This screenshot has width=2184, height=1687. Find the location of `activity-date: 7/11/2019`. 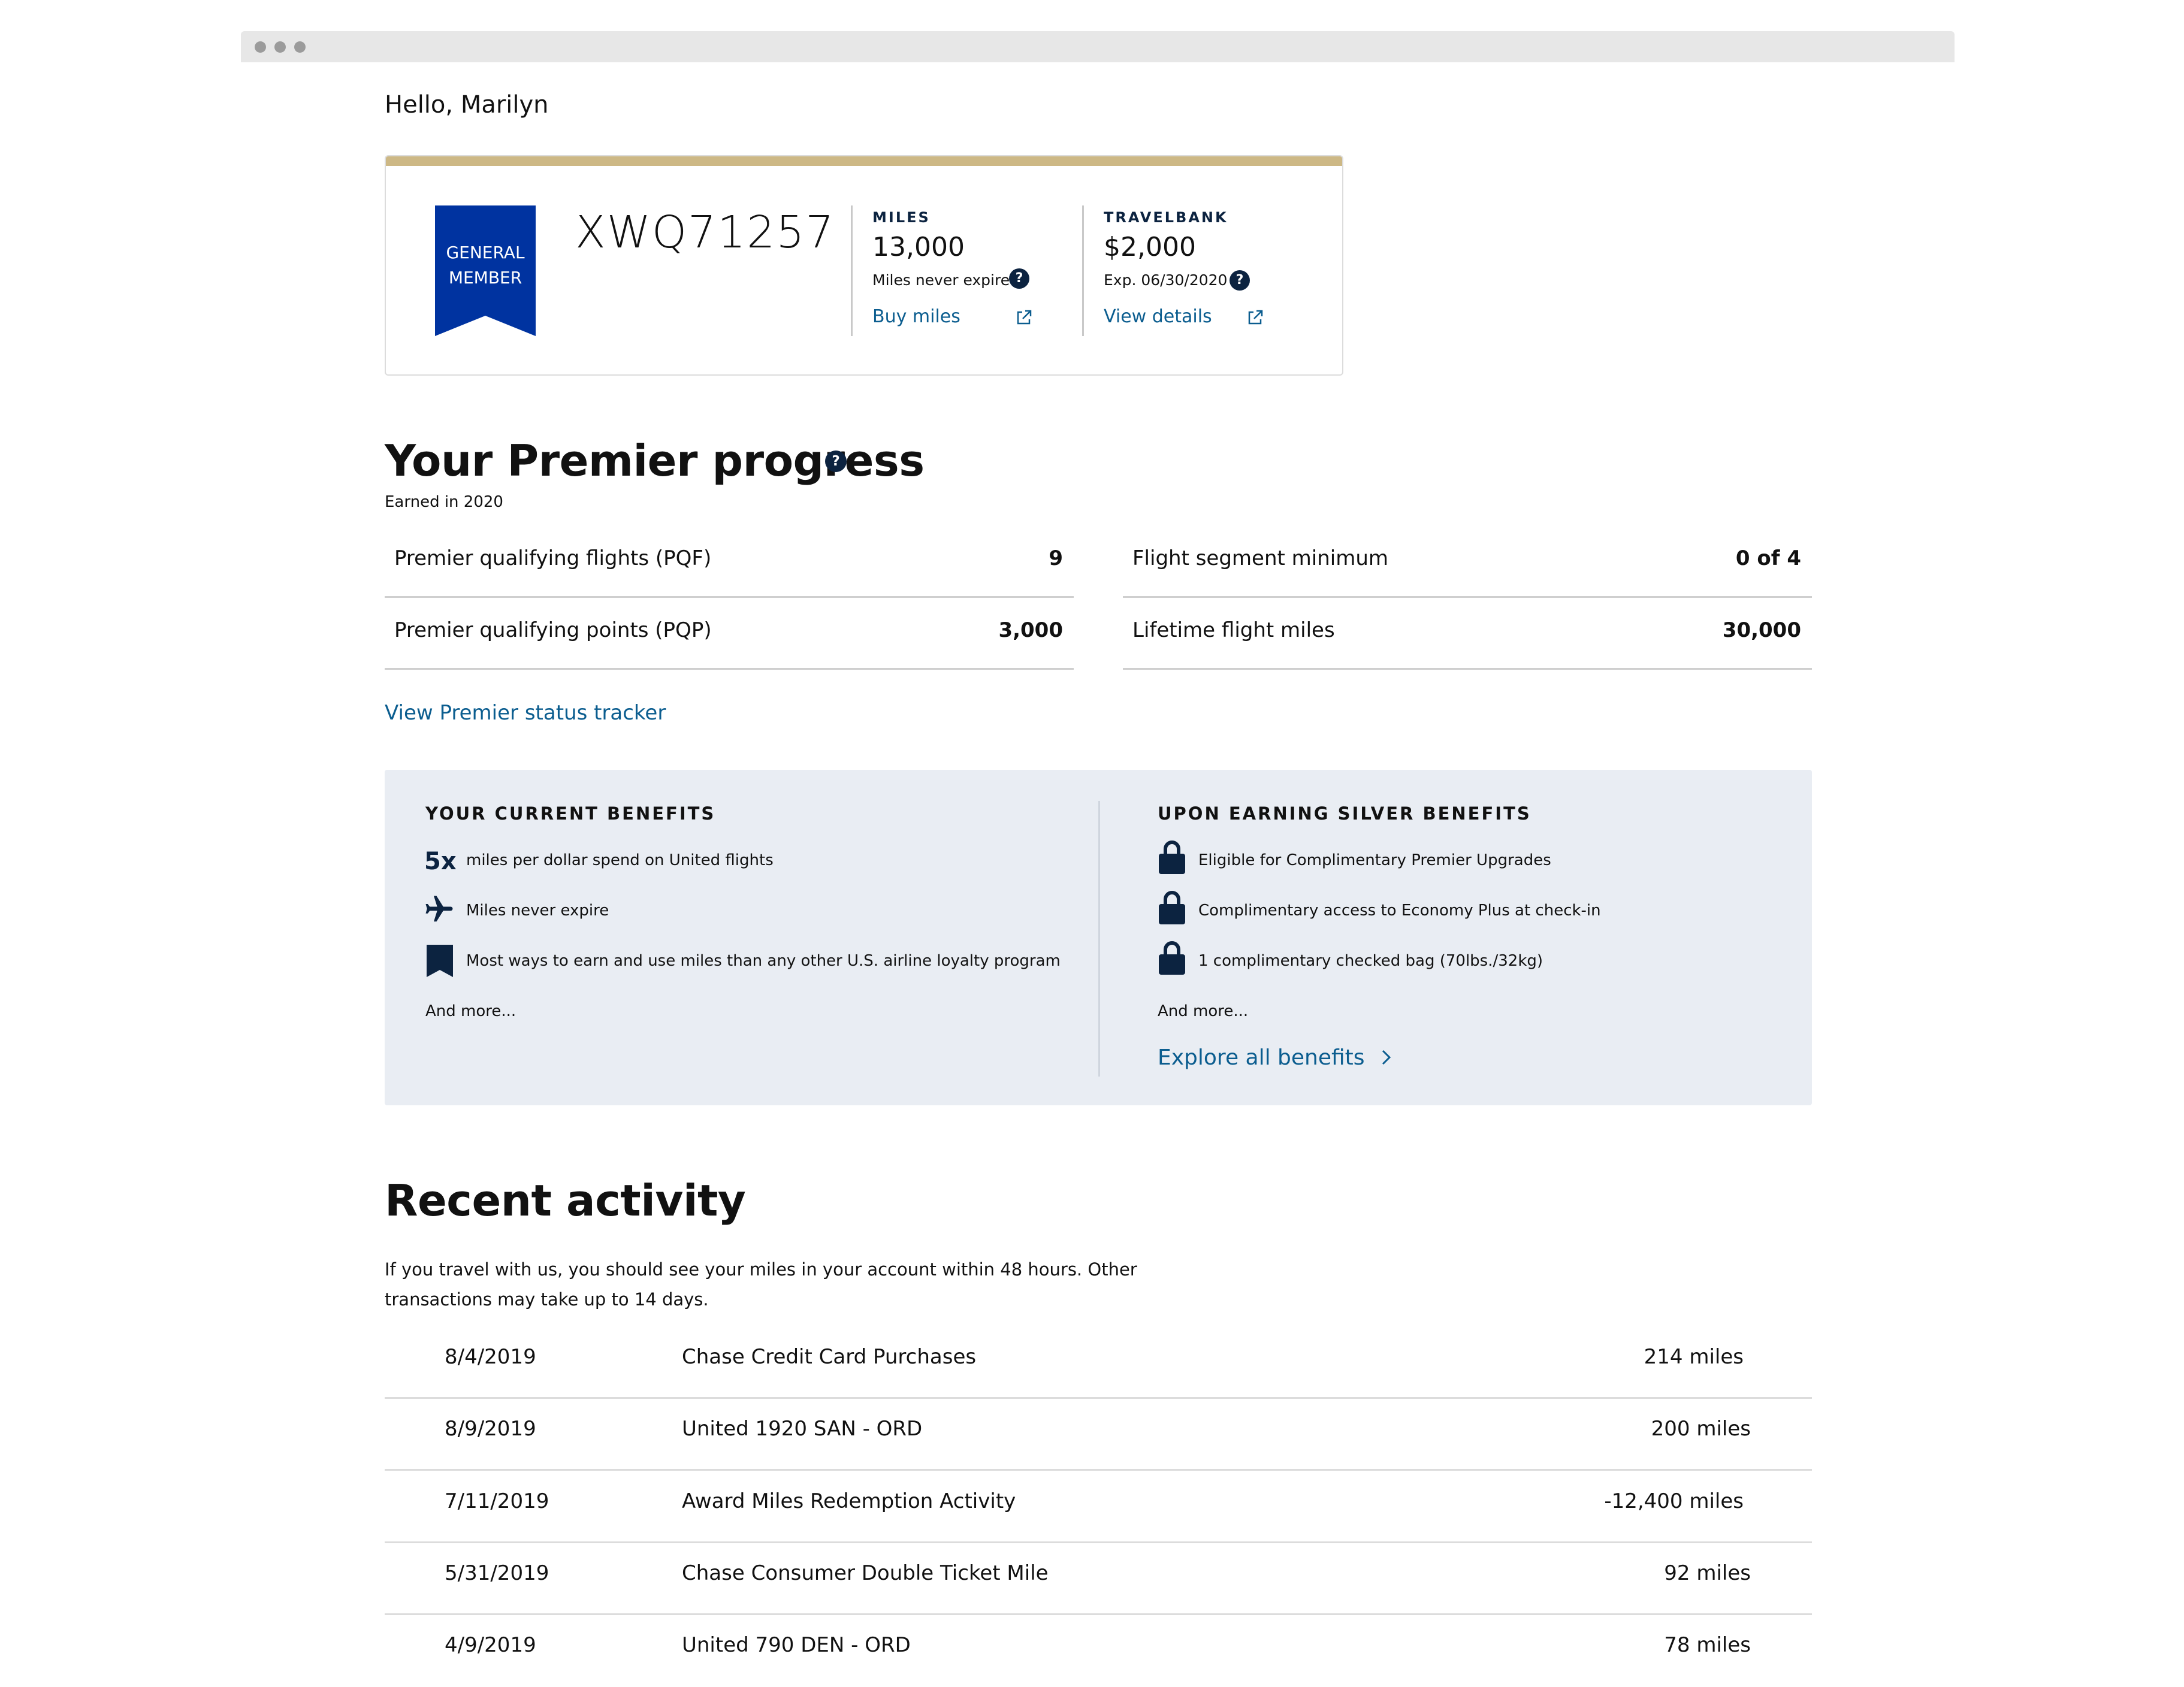

activity-date: 7/11/2019 is located at coordinates (497, 1501).